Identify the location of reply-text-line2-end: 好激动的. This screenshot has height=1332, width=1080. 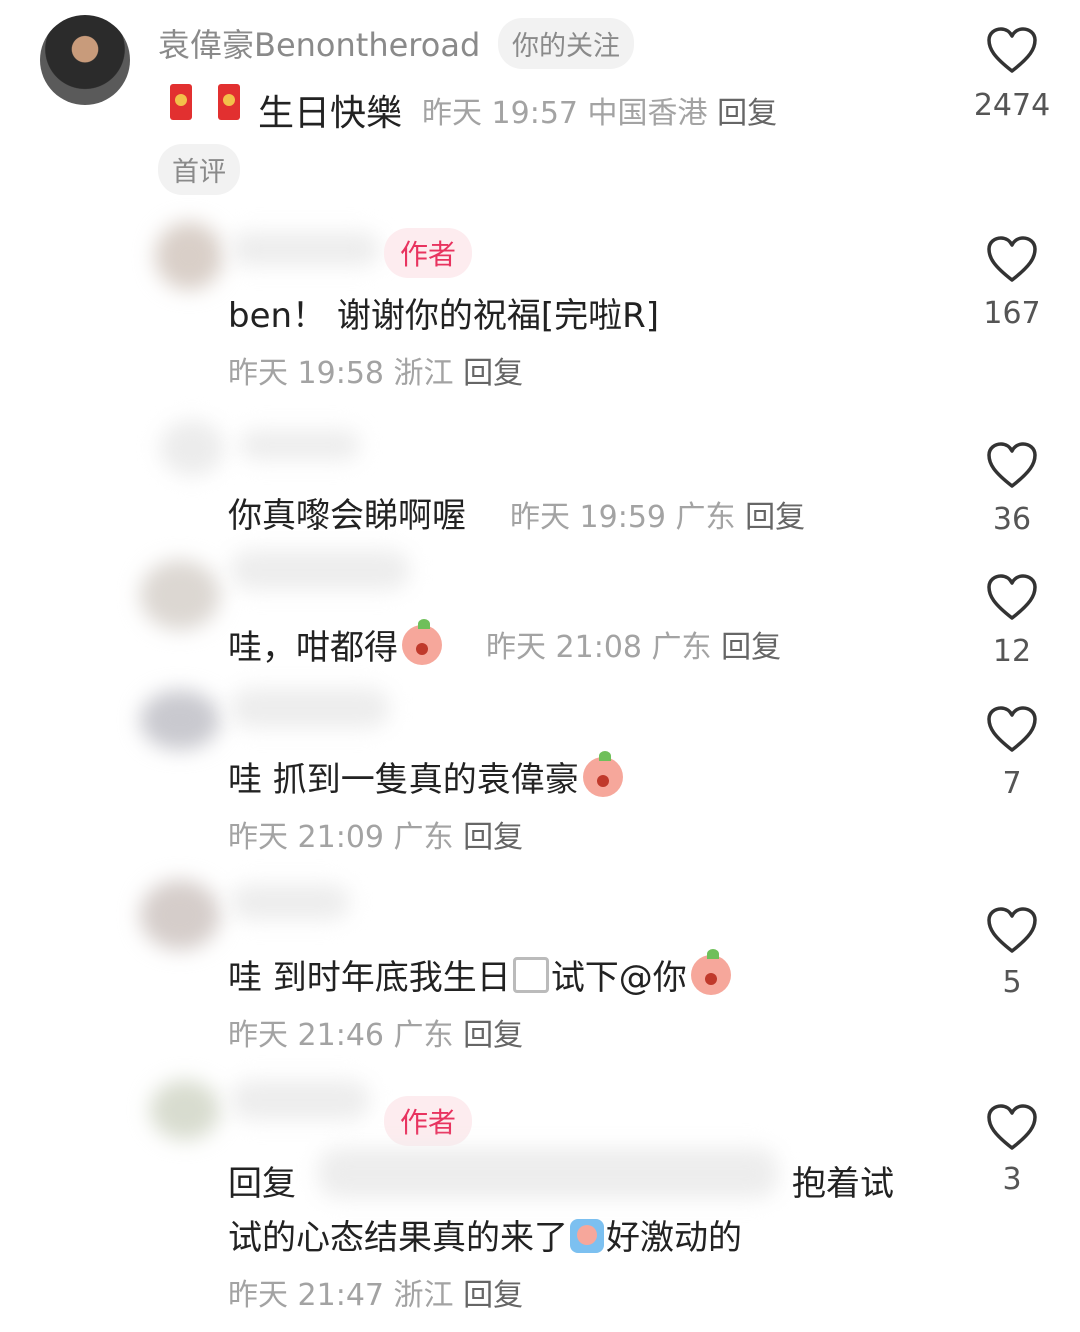
(674, 1238).